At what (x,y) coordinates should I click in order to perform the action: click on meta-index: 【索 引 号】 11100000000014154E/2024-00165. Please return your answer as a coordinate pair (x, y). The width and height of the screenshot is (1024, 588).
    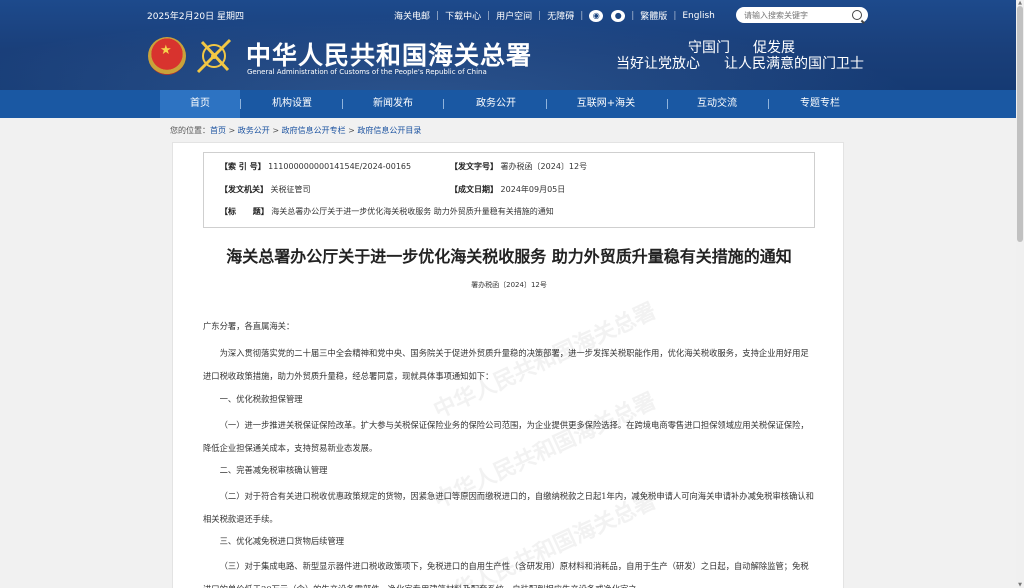
    Looking at the image, I should click on (315, 166).